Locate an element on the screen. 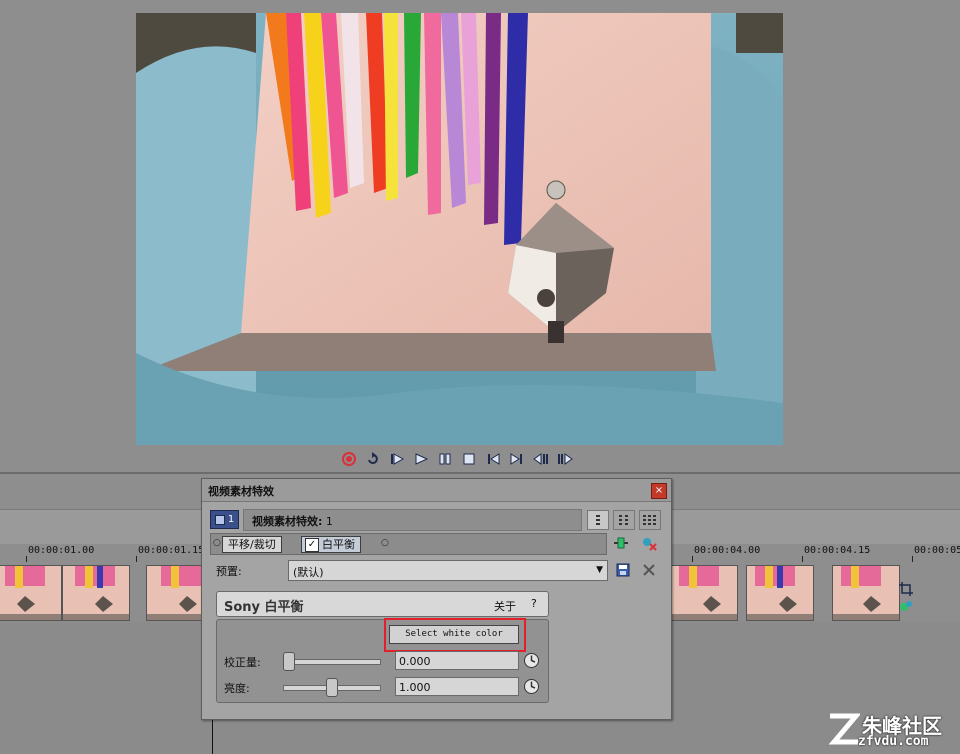 This screenshot has height=754, width=960. chain-start-connector-icon: ○ is located at coordinates (217, 543).